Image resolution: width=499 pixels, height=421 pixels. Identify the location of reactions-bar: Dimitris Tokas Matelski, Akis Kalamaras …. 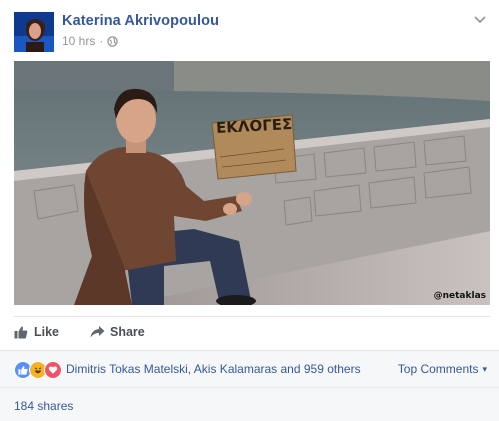
(249, 368).